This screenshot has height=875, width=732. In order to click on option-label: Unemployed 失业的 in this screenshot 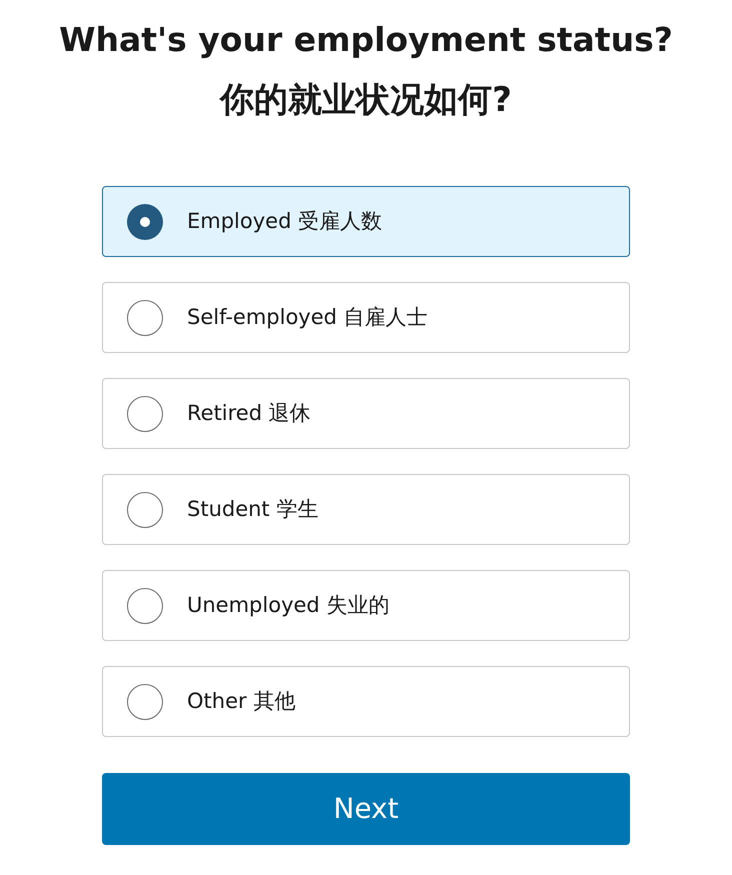, I will do `click(288, 605)`.